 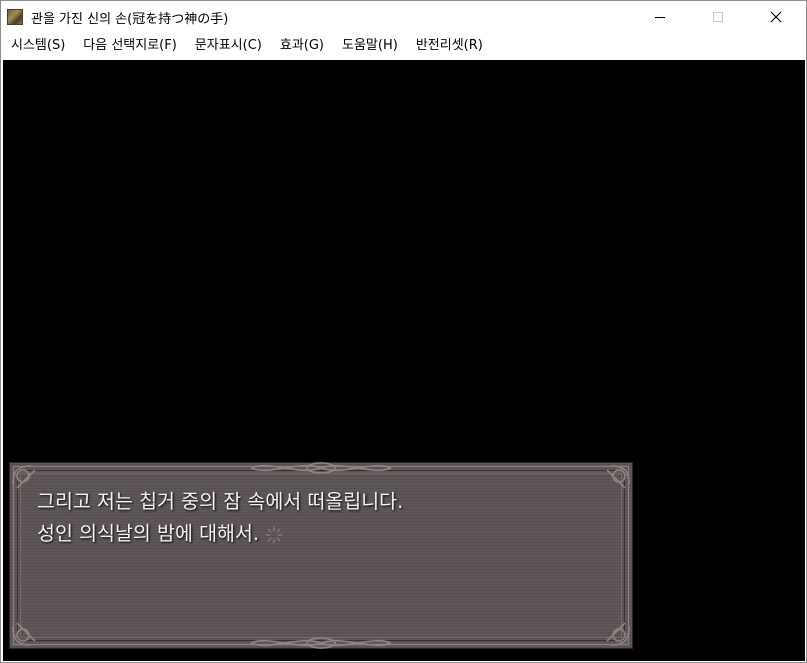 What do you see at coordinates (130, 46) in the screenshot?
I see `menu-next-choice: 다음 선택지로(F)` at bounding box center [130, 46].